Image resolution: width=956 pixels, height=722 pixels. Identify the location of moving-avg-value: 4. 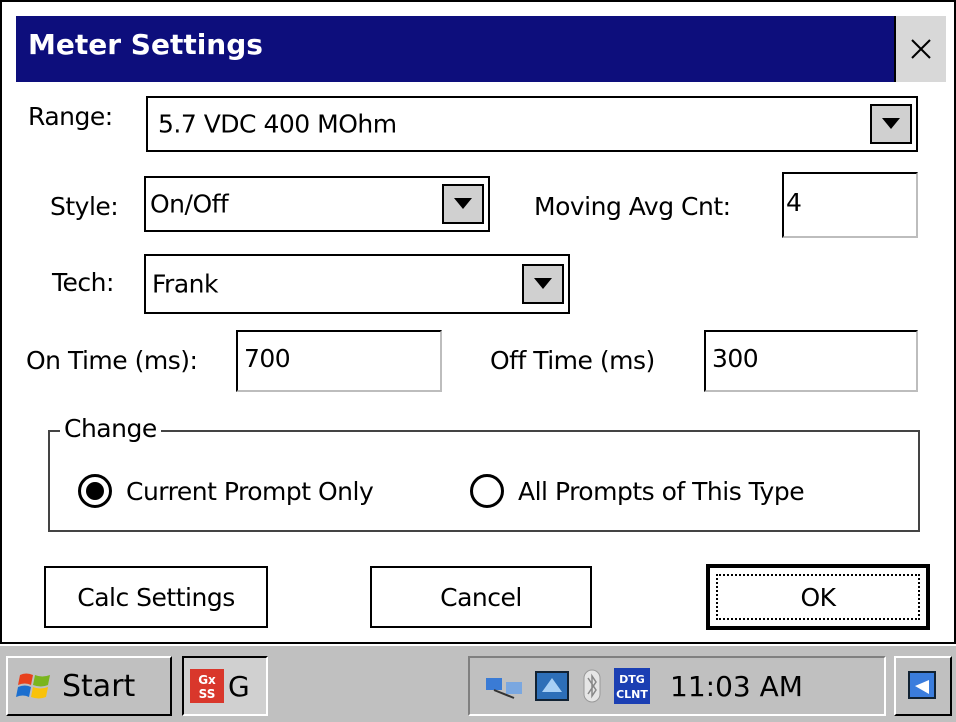
(794, 202).